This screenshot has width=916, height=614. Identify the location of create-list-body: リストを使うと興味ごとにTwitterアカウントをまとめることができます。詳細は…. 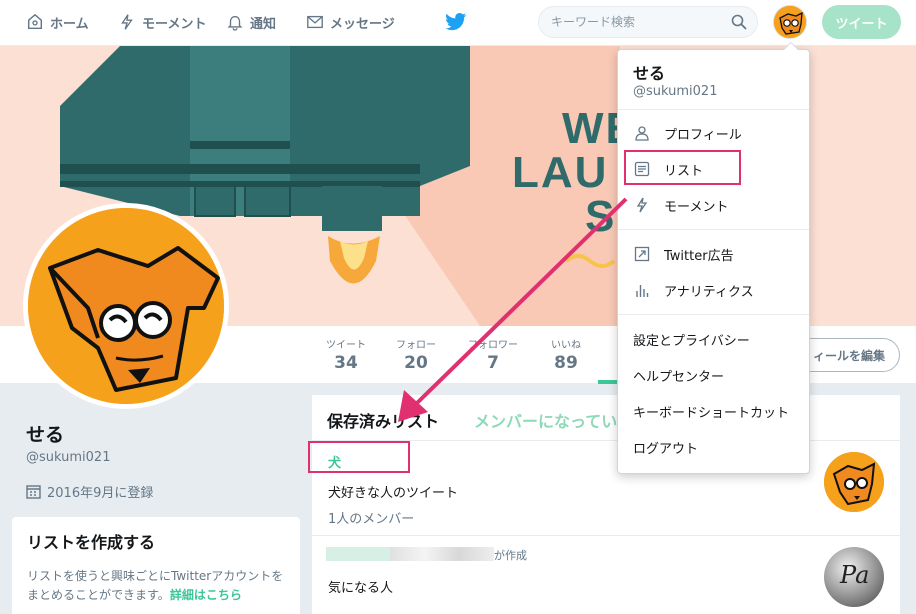
(156, 586).